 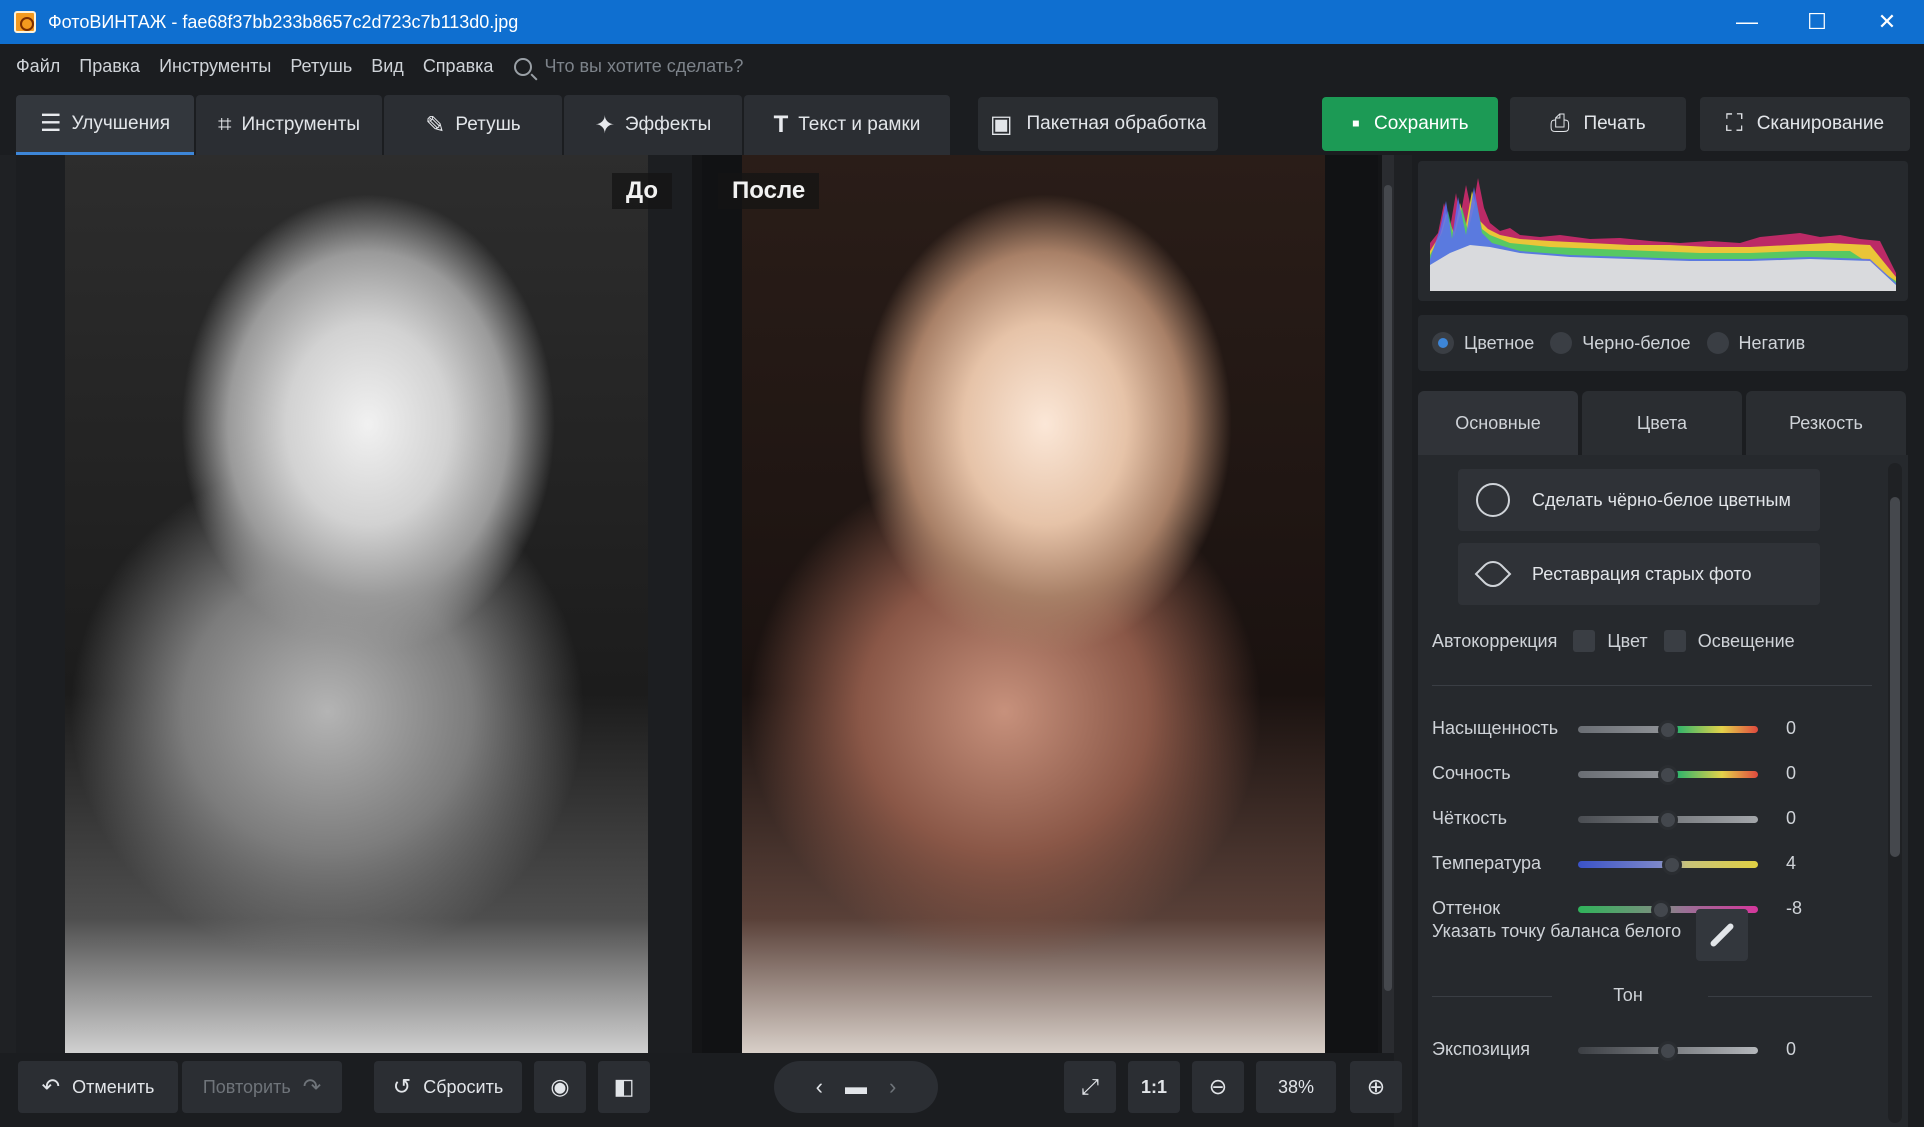 I want to click on menu-retouch: Ретушь, so click(x=321, y=66).